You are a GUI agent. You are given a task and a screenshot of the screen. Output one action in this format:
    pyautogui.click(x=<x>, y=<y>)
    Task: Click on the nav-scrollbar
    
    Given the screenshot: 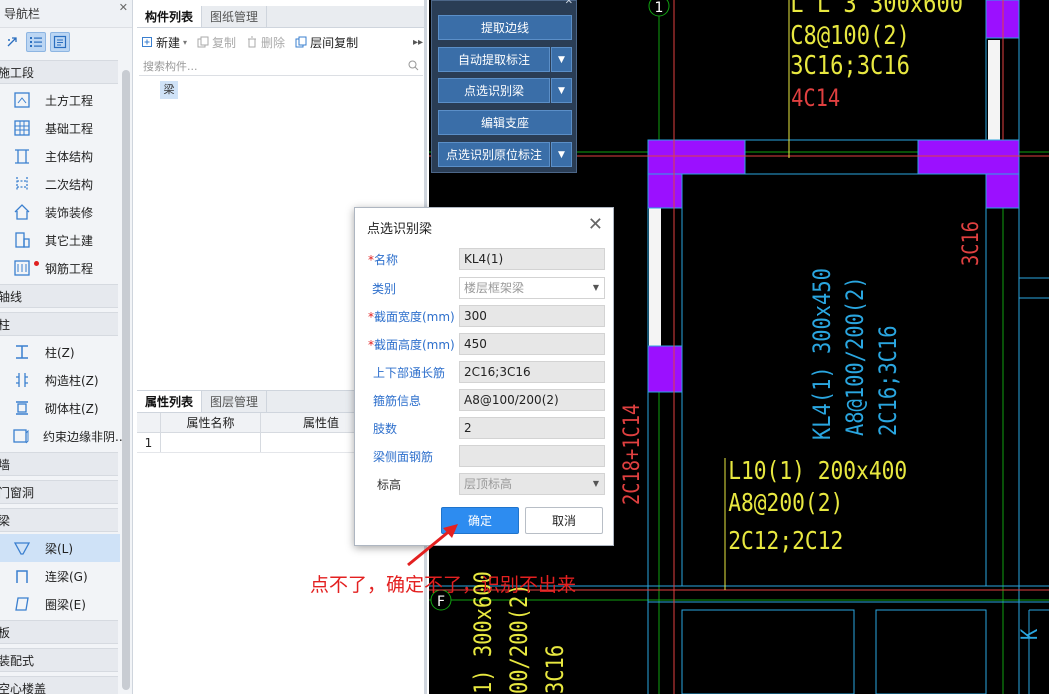 What is the action you would take?
    pyautogui.click(x=126, y=380)
    